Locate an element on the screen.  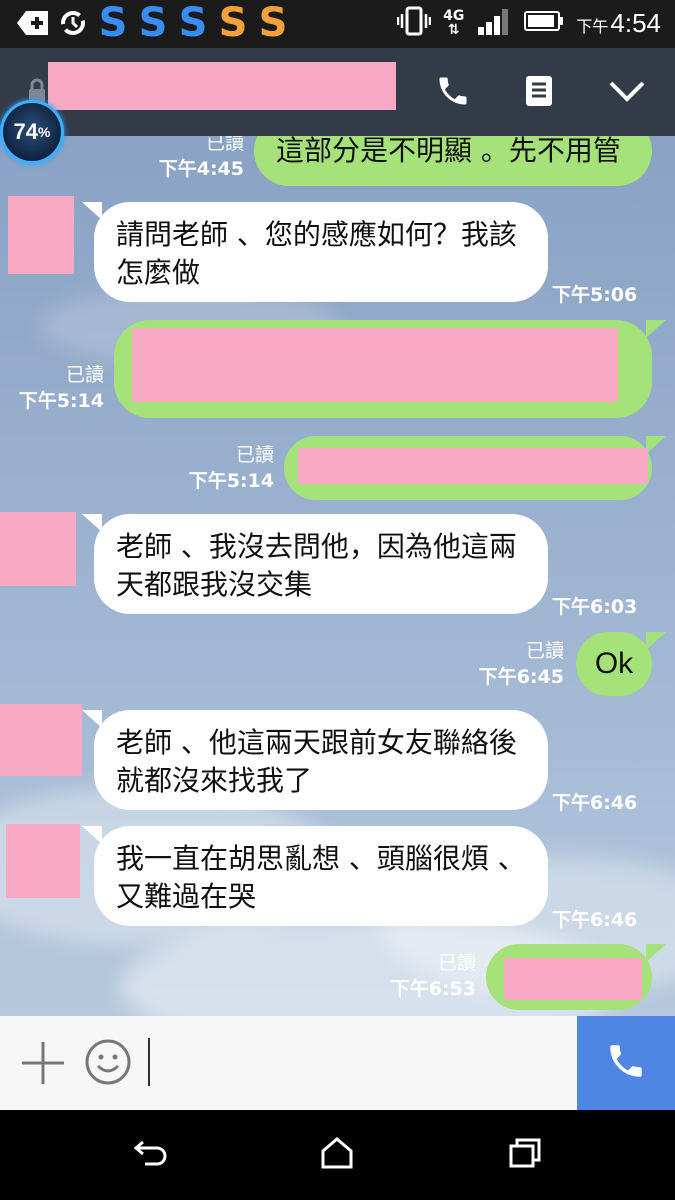
add-notification-icon is located at coordinates (33, 23).